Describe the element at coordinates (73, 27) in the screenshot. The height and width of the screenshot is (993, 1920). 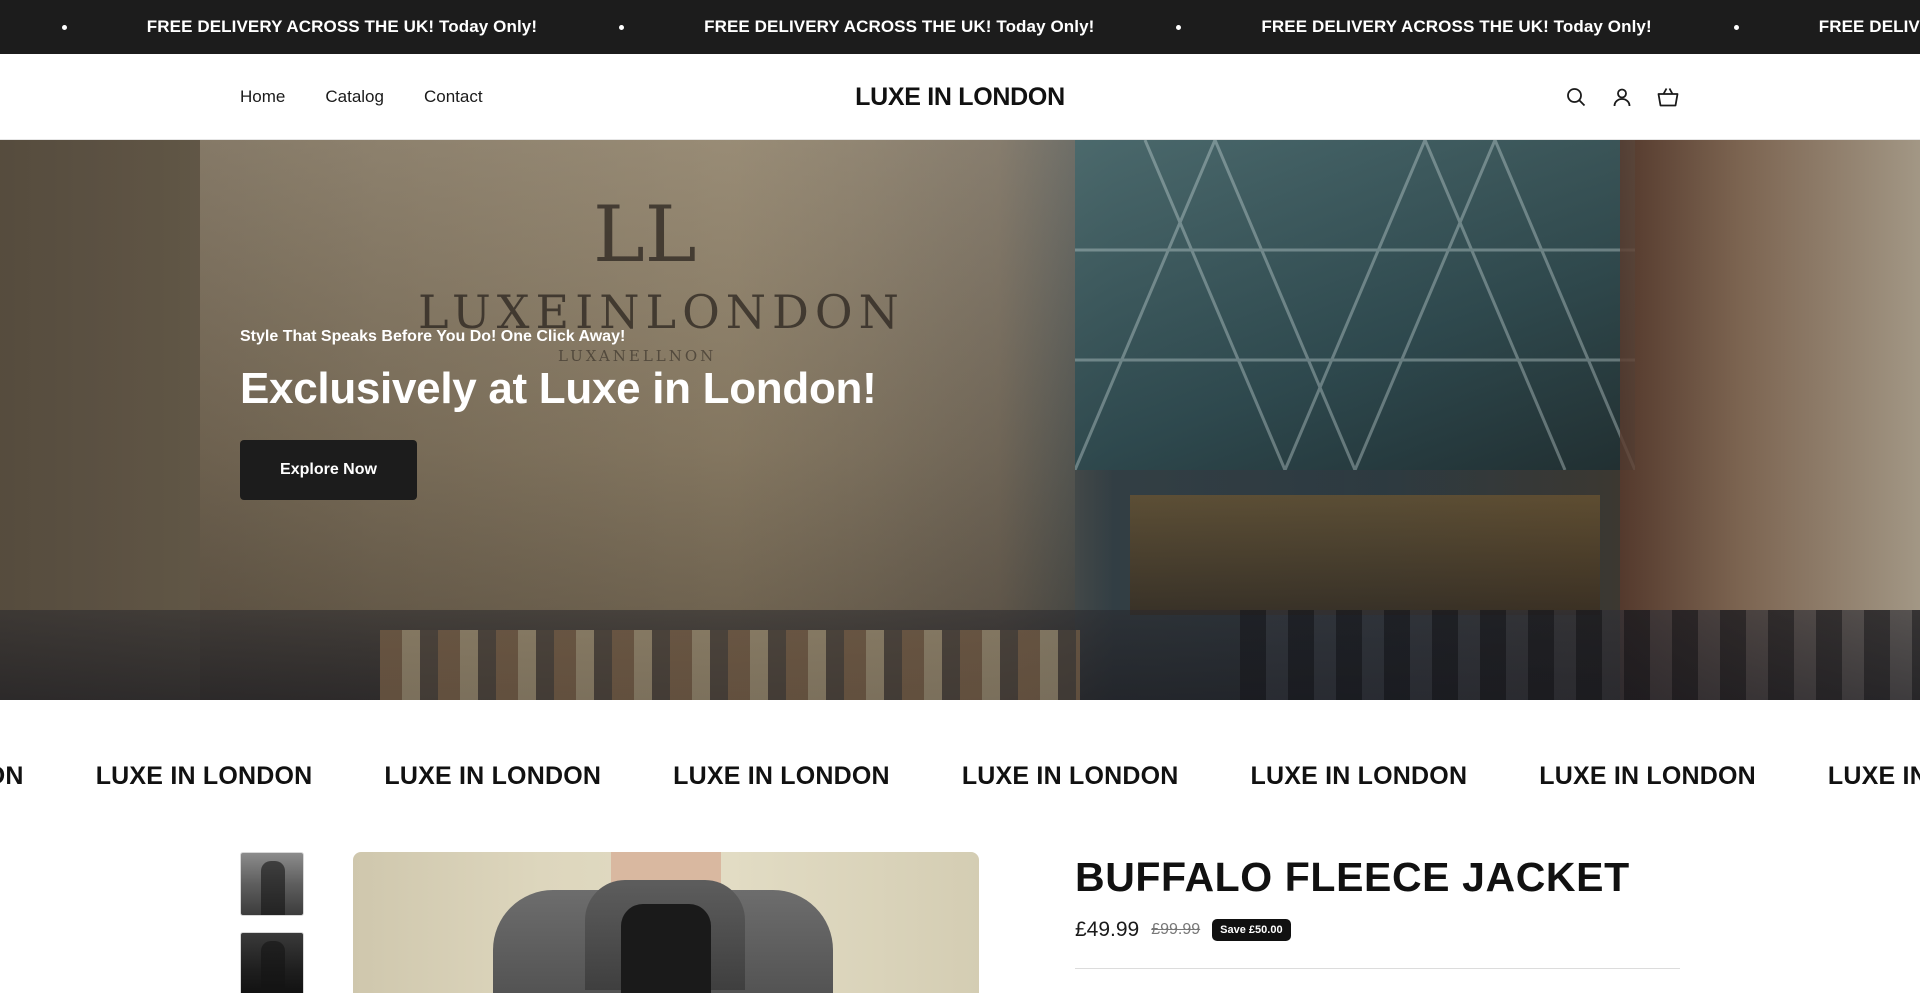
I see `announcement-item: !` at that location.